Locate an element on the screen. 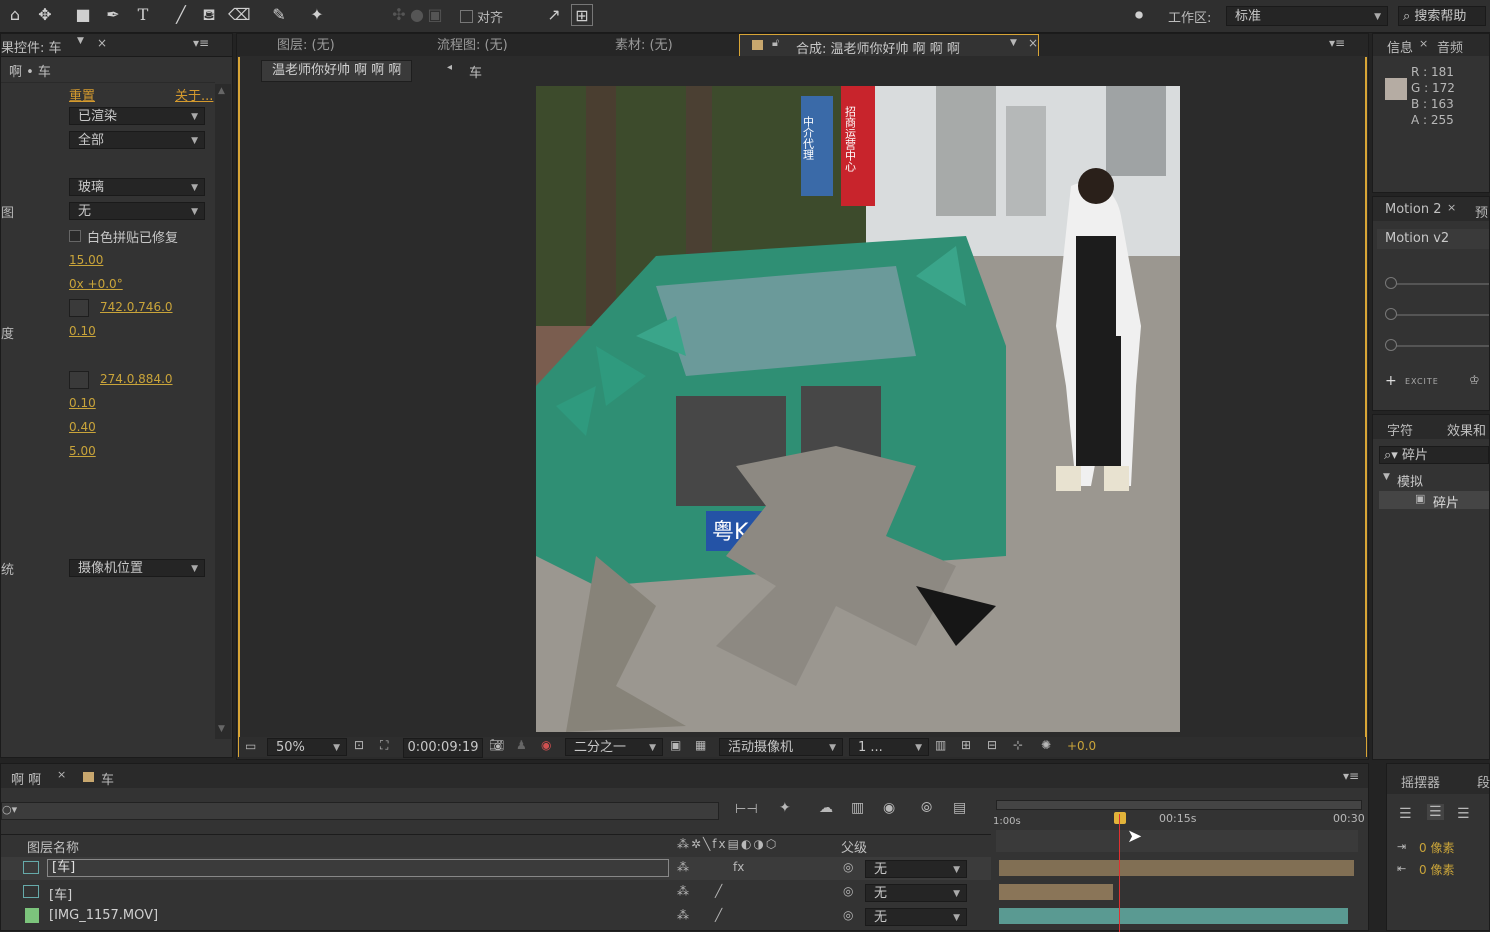 This screenshot has width=1490, height=932. render-select: 已渲染 ▼ is located at coordinates (137, 116).